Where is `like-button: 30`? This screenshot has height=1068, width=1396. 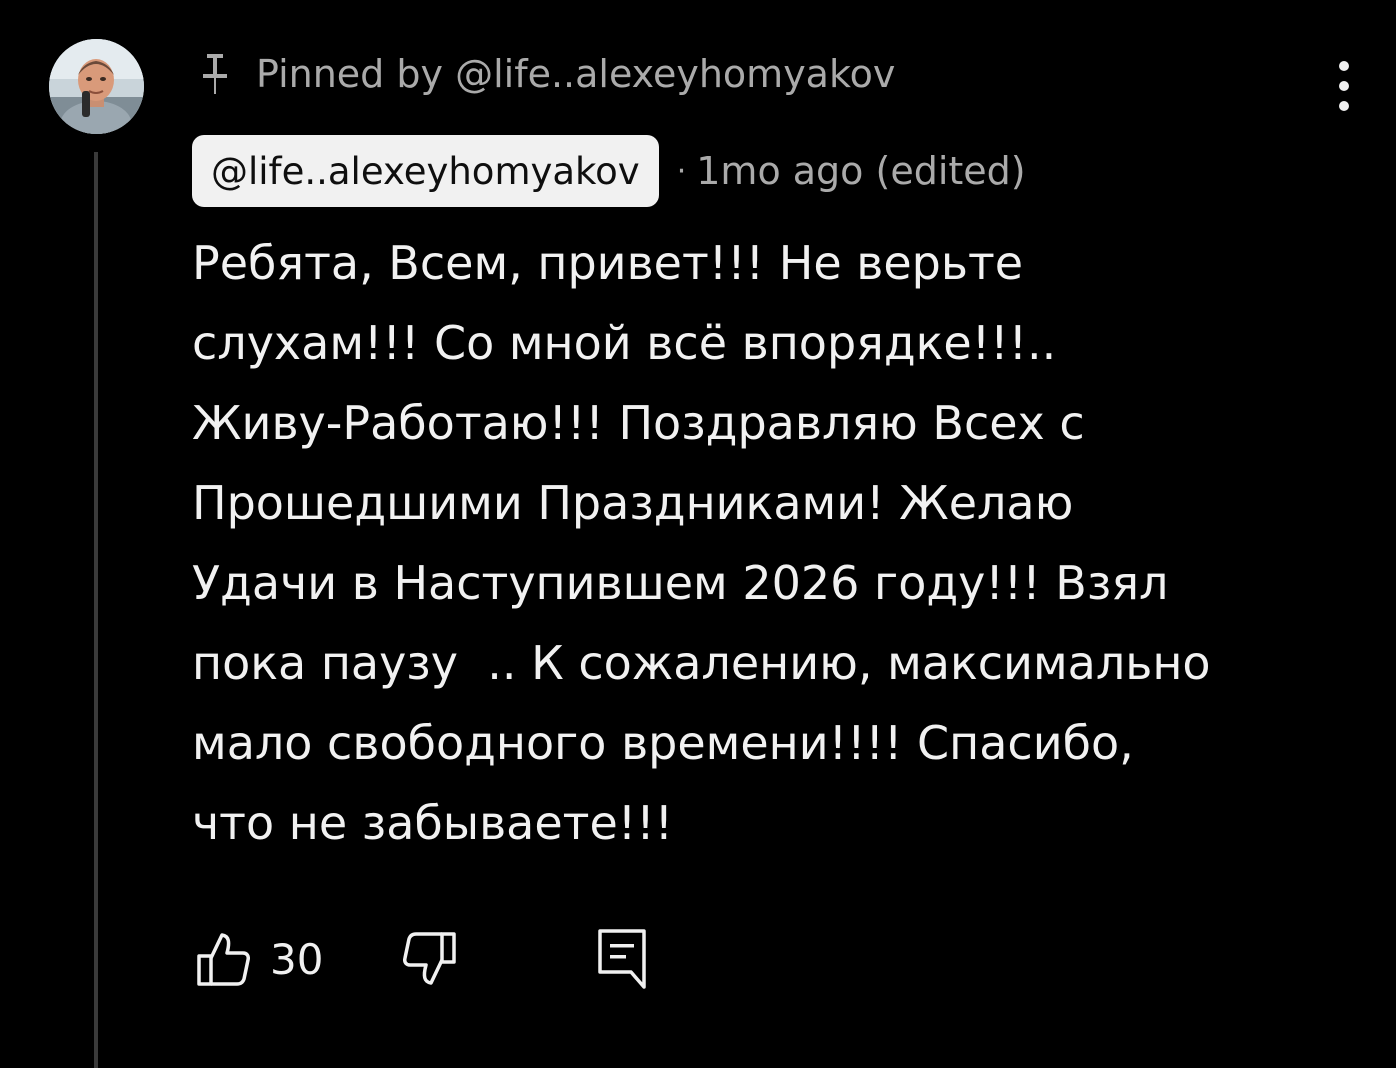
like-button: 30 is located at coordinates (259, 959).